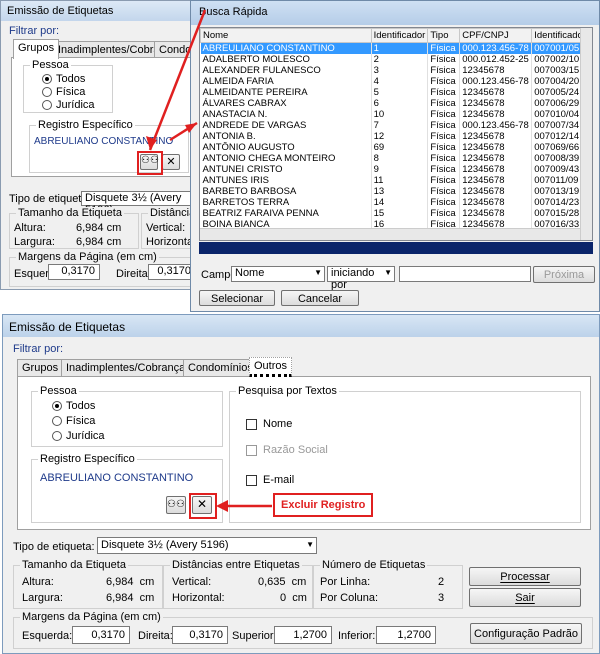 This screenshot has height=654, width=600. Describe the element at coordinates (526, 633) in the screenshot. I see `config-padrao-button: Configuração Padrão` at that location.